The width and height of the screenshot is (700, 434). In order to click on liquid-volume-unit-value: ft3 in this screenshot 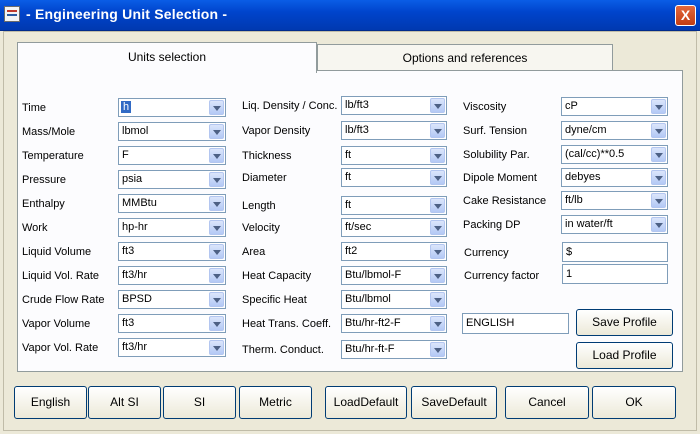, I will do `click(128, 251)`.